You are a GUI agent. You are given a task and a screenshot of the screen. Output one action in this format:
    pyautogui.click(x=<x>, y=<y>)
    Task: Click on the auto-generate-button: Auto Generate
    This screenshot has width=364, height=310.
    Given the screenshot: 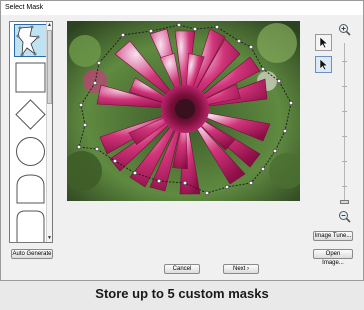 What is the action you would take?
    pyautogui.click(x=32, y=254)
    